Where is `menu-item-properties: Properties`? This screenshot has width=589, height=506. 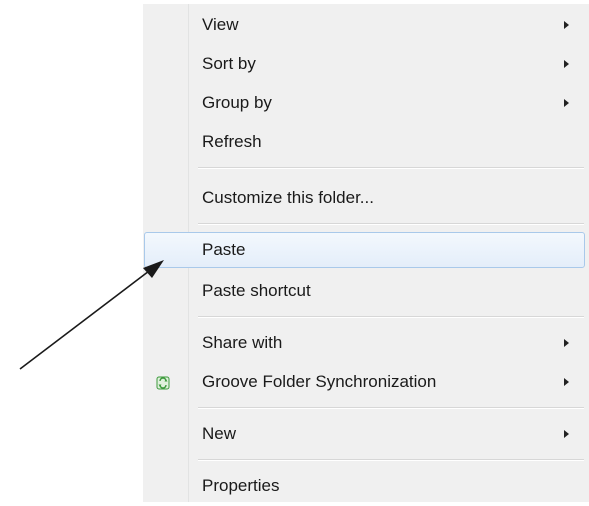 menu-item-properties: Properties is located at coordinates (366, 487).